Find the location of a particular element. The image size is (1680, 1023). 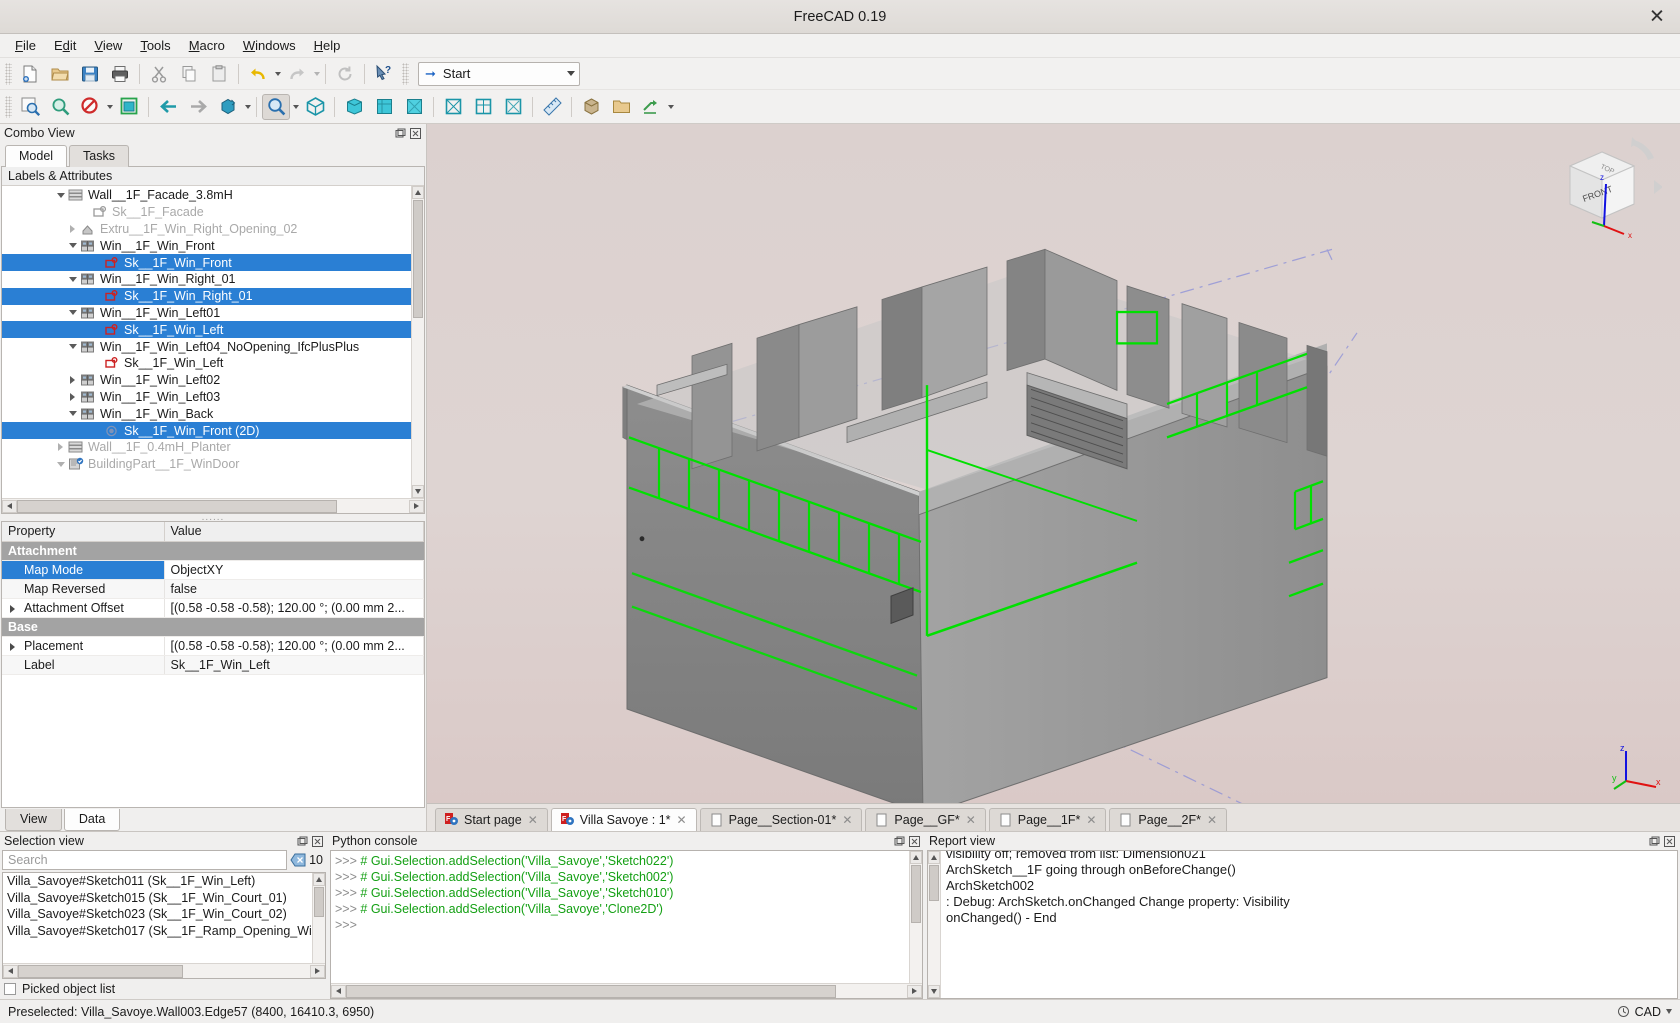

document-tab: F Villa Savoye : 1* ✕ is located at coordinates (623, 819).